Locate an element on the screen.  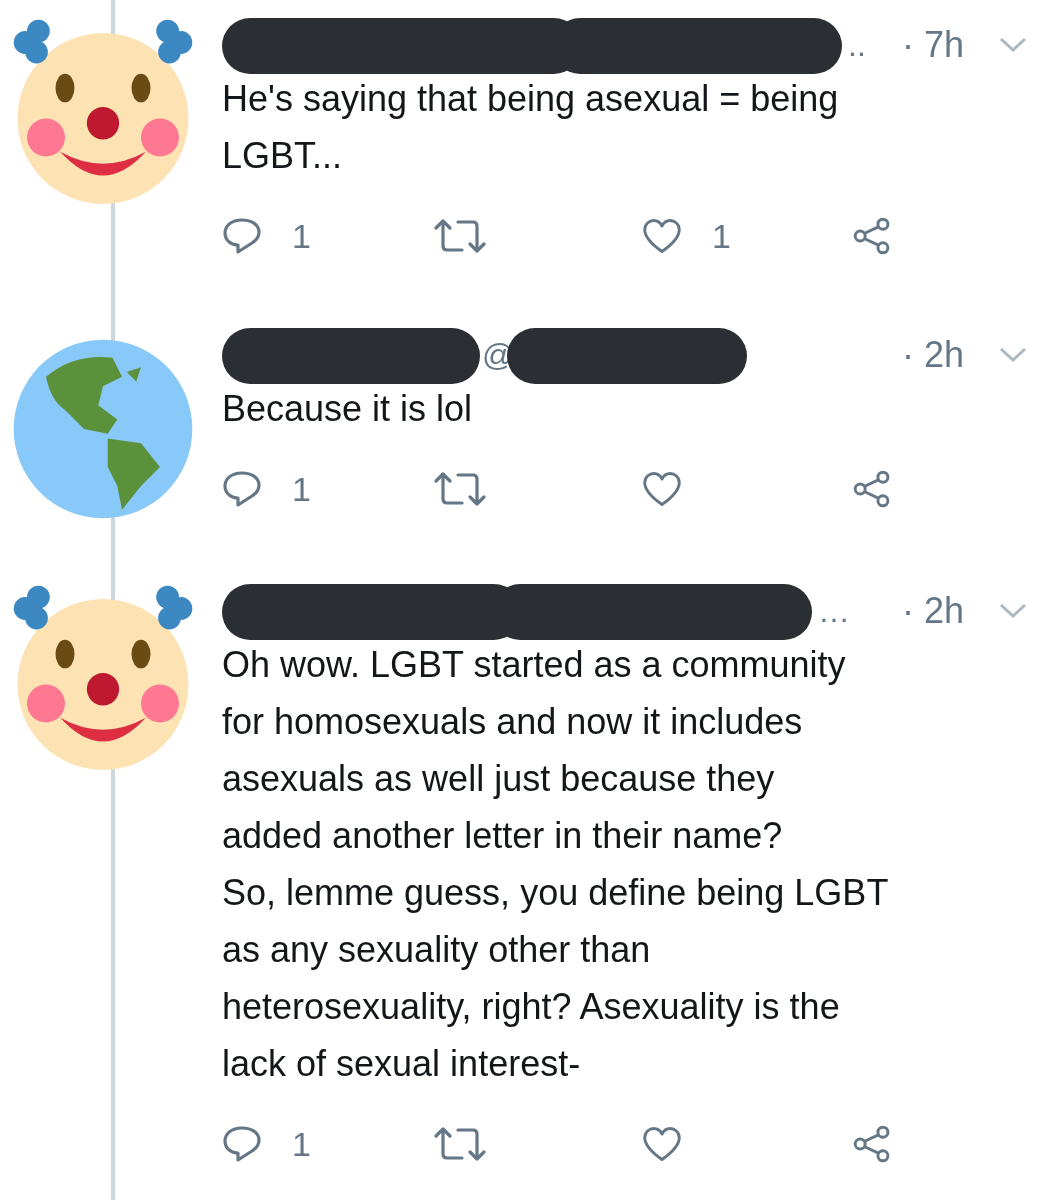
tweet-text: Because it is lol is located at coordinates (348, 409).